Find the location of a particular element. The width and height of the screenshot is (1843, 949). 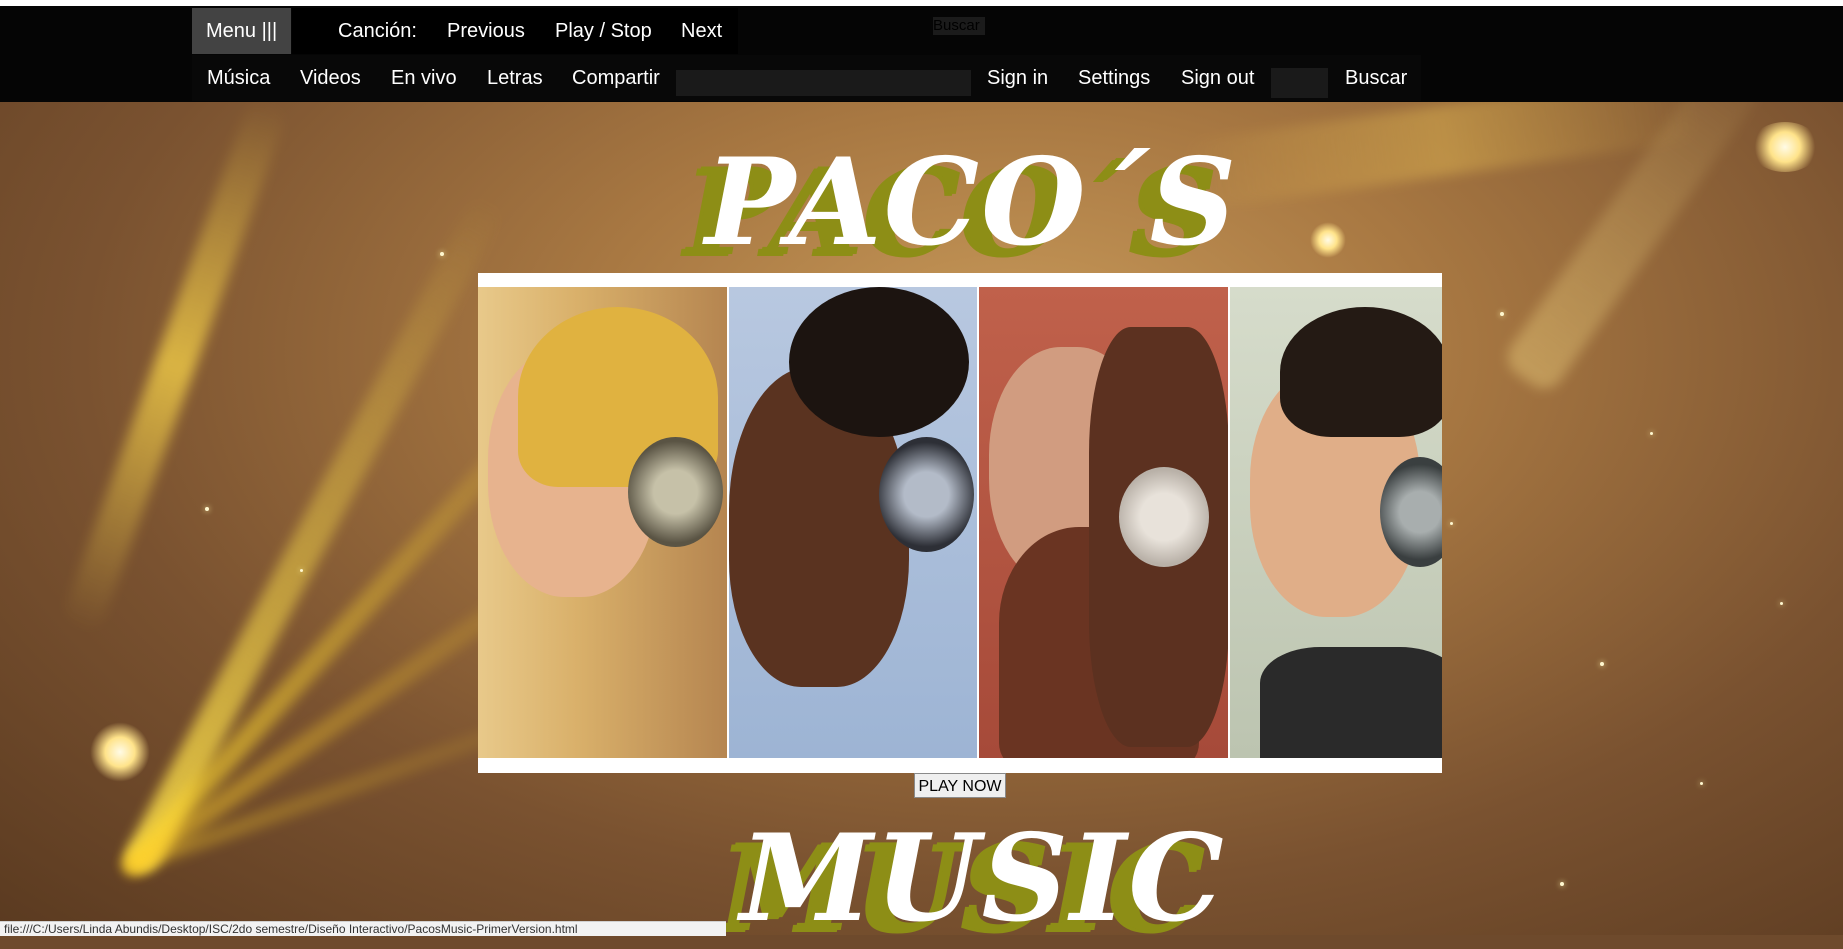

search-input-small: Buscar is located at coordinates (959, 26).